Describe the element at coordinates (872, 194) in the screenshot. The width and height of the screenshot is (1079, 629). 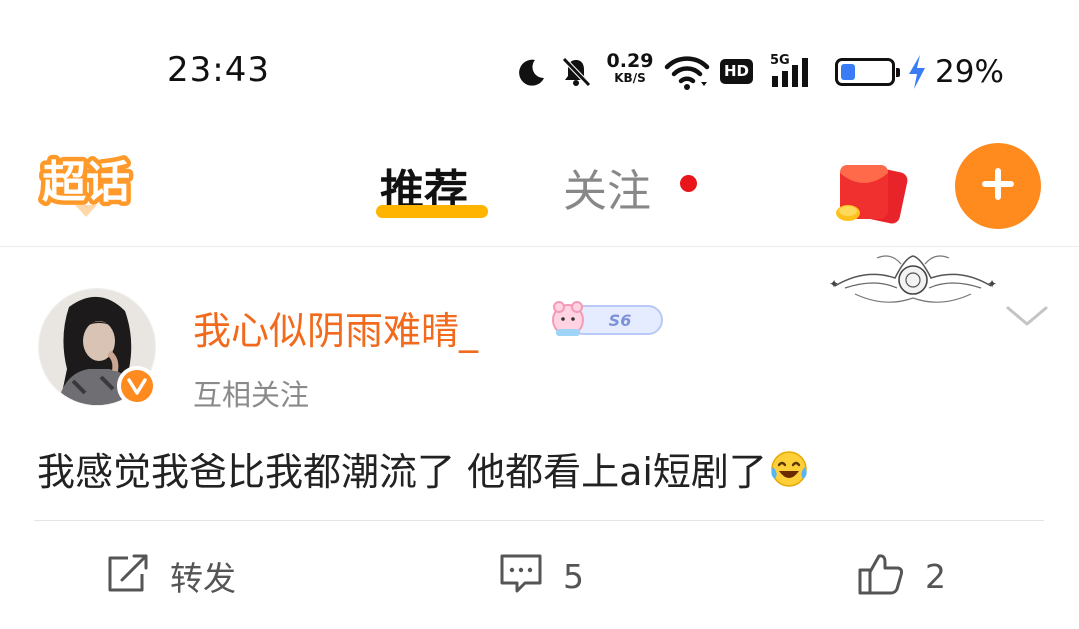
I see `red-packet-icon` at that location.